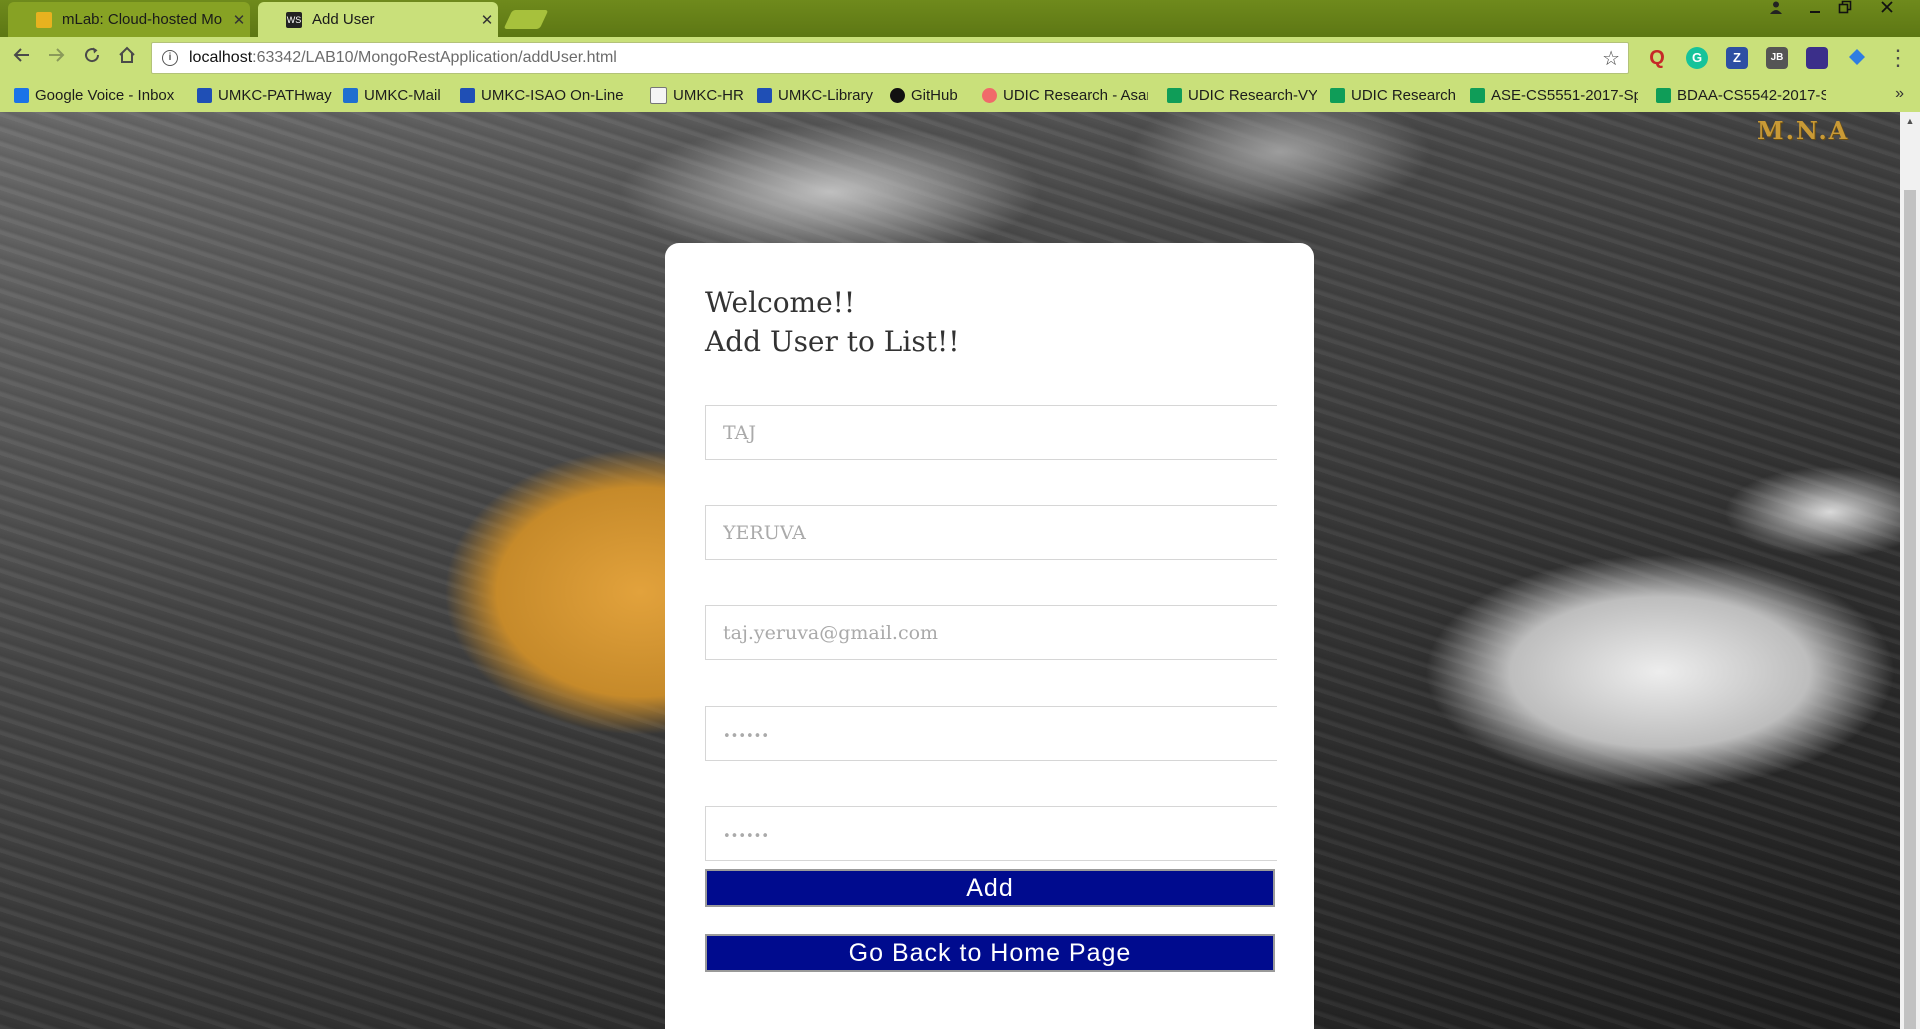 The image size is (1920, 1029). What do you see at coordinates (826, 95) in the screenshot?
I see `bookmark-label: UMKC-Library` at bounding box center [826, 95].